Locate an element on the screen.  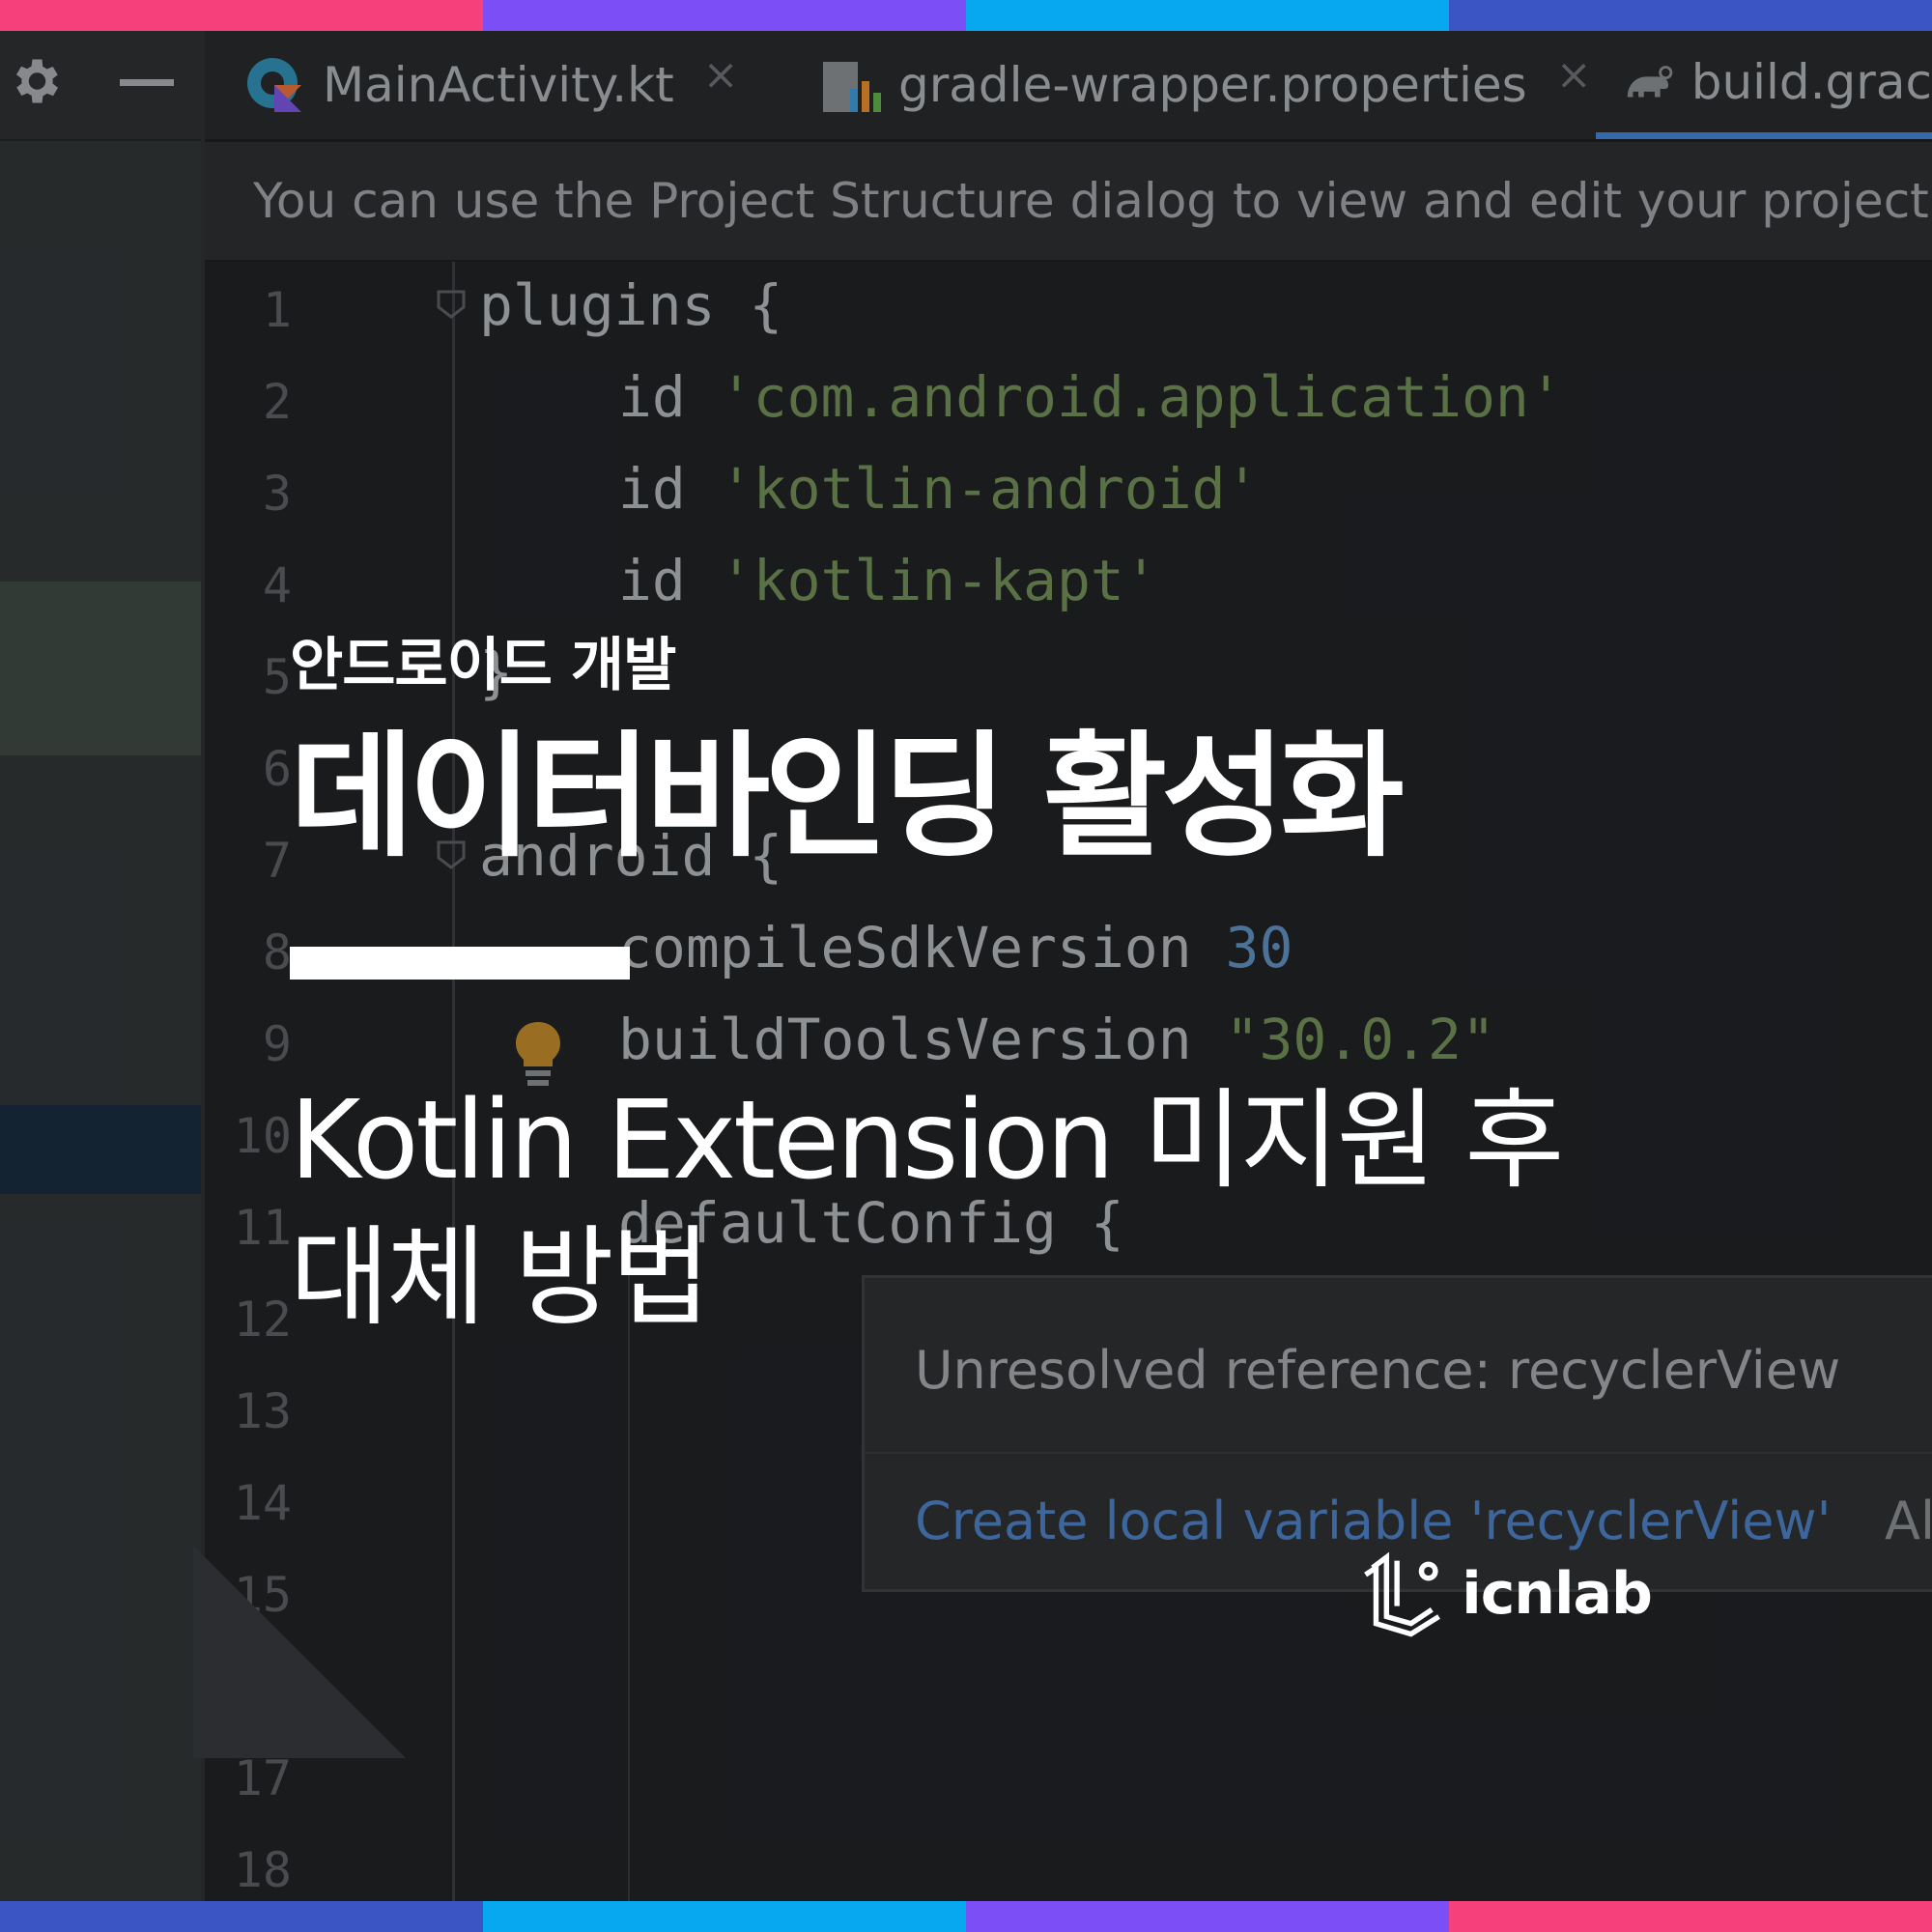
top-color-stripe is located at coordinates (966, 15).